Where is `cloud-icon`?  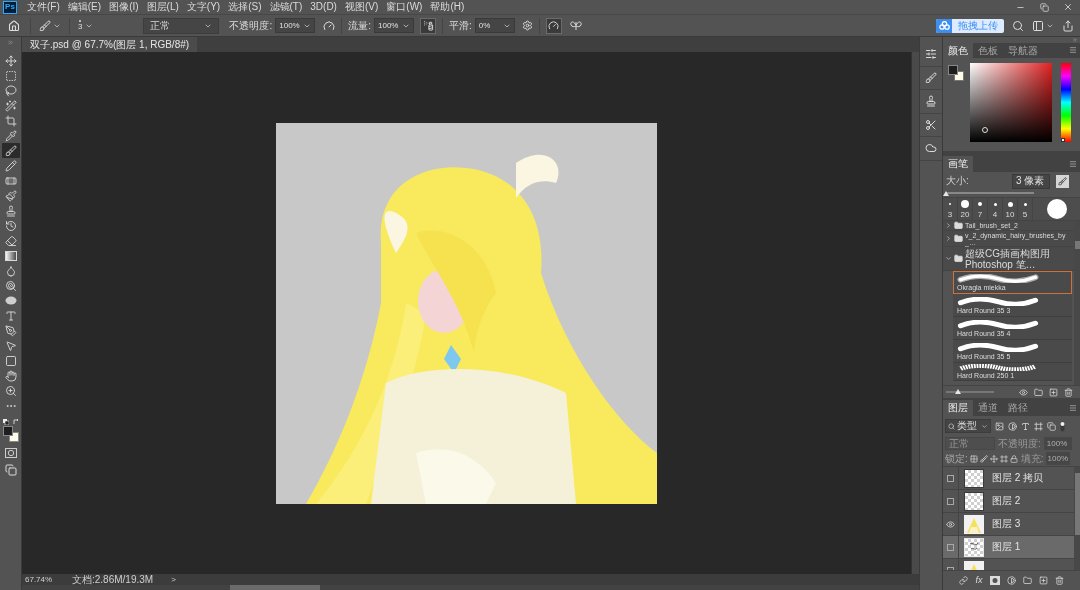
cloud-icon is located at coordinates (931, 148).